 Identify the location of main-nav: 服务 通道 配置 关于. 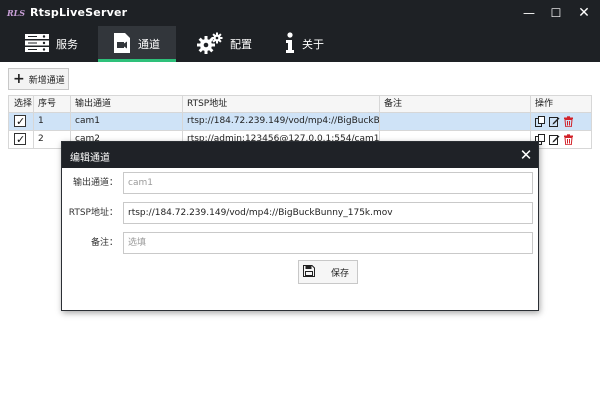
(300, 44).